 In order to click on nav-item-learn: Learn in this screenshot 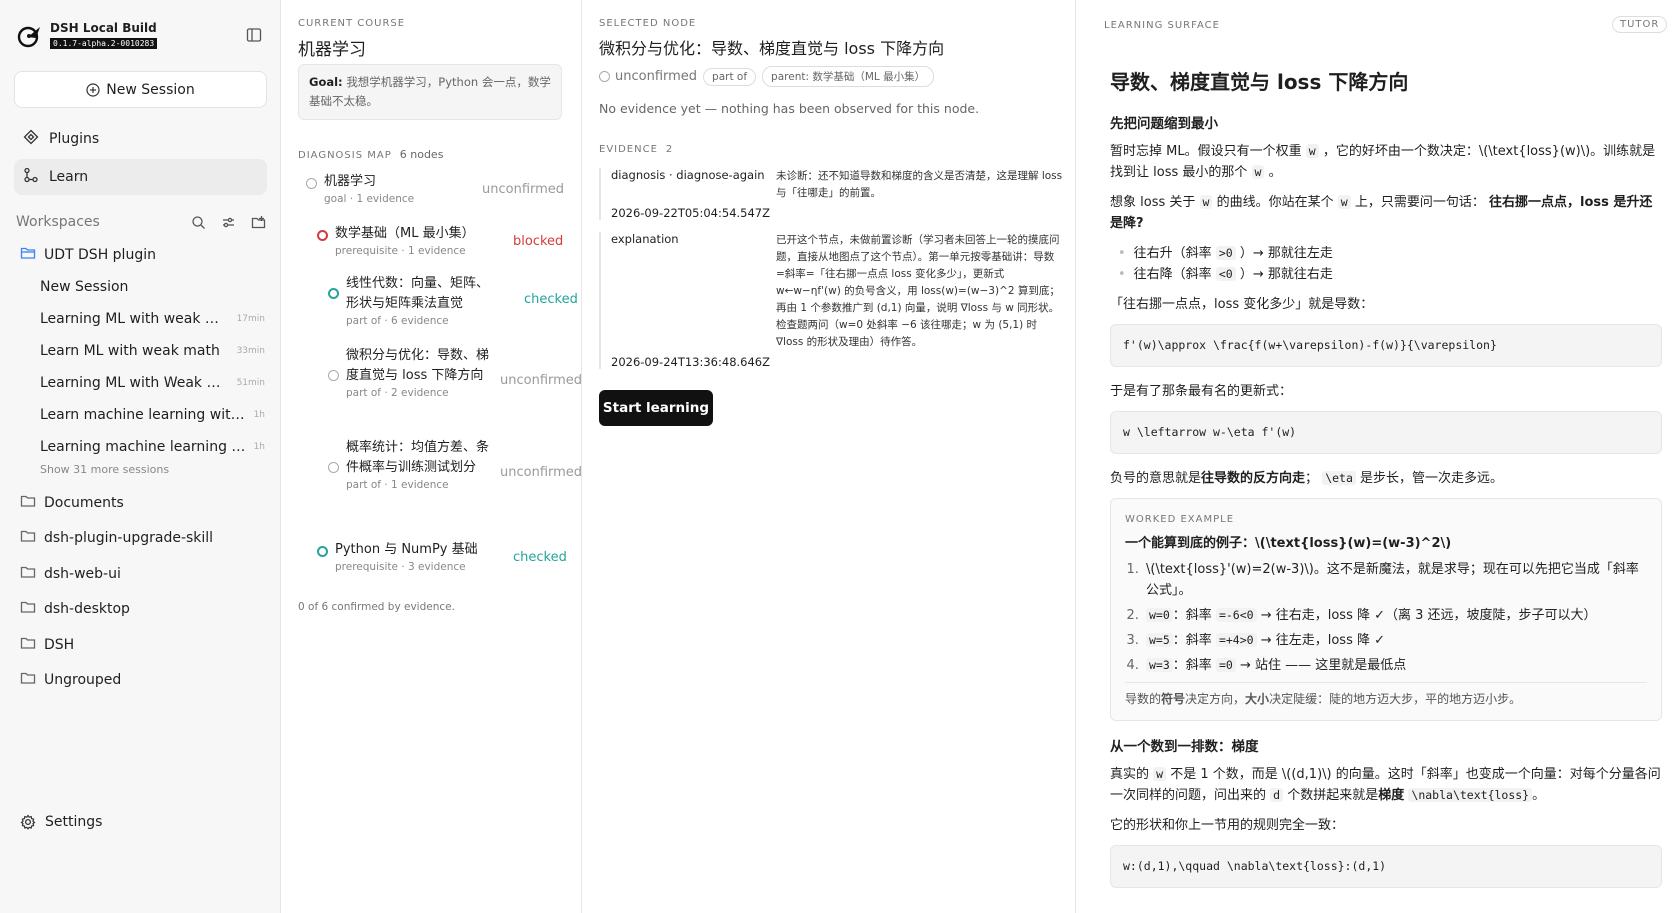, I will do `click(140, 177)`.